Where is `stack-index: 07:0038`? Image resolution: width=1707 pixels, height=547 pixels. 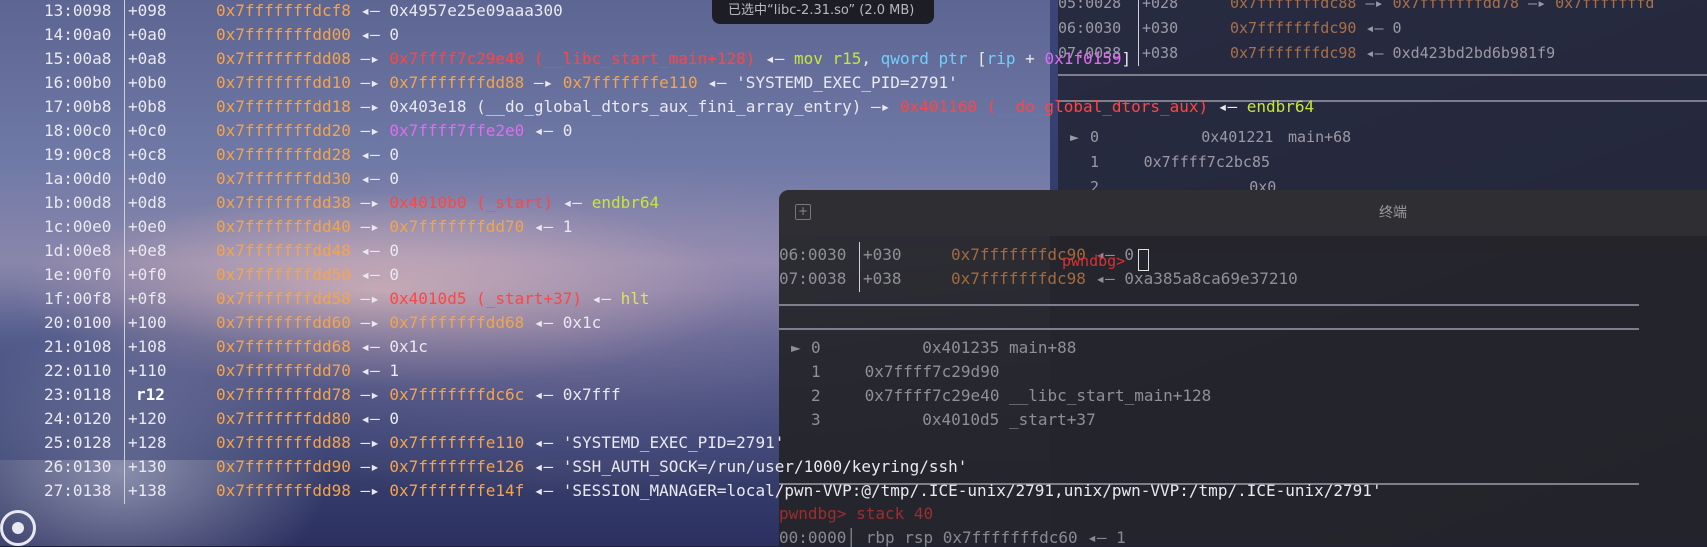 stack-index: 07:0038 is located at coordinates (813, 278).